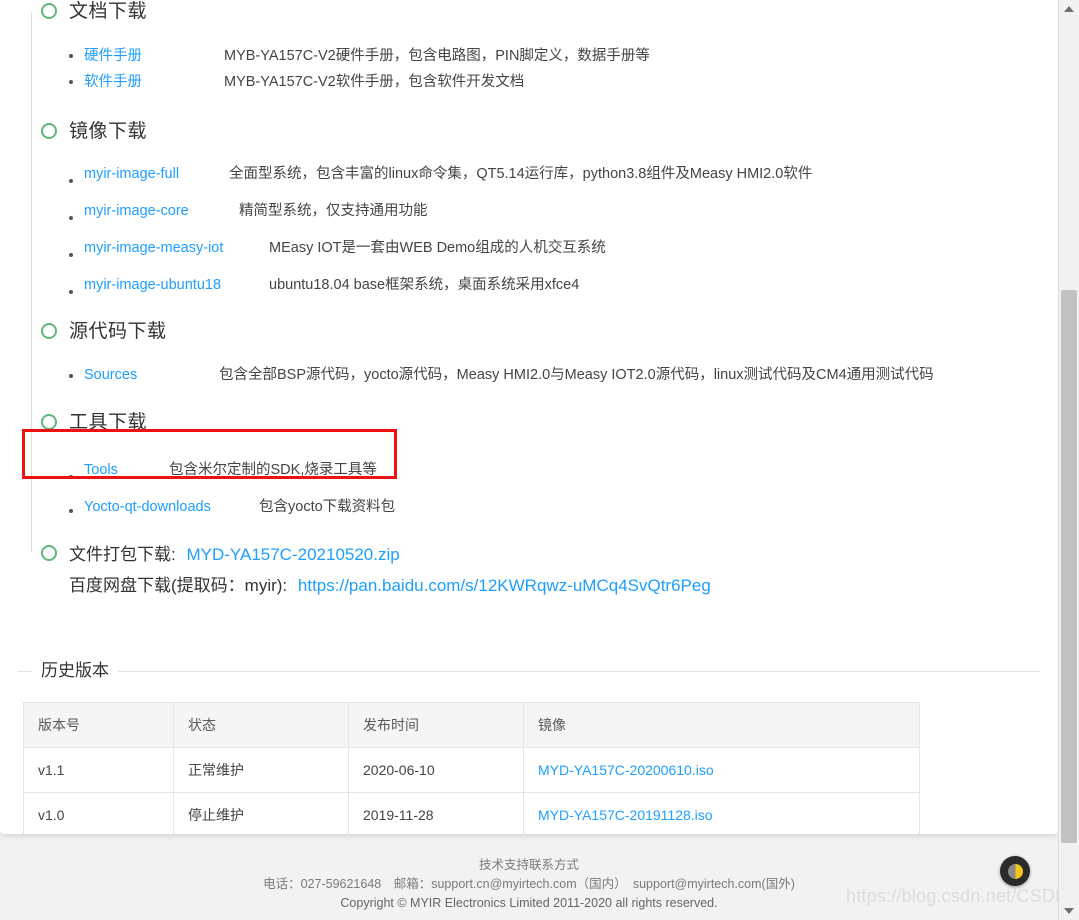  What do you see at coordinates (108, 11) in the screenshot?
I see `section-title: 文档下载` at bounding box center [108, 11].